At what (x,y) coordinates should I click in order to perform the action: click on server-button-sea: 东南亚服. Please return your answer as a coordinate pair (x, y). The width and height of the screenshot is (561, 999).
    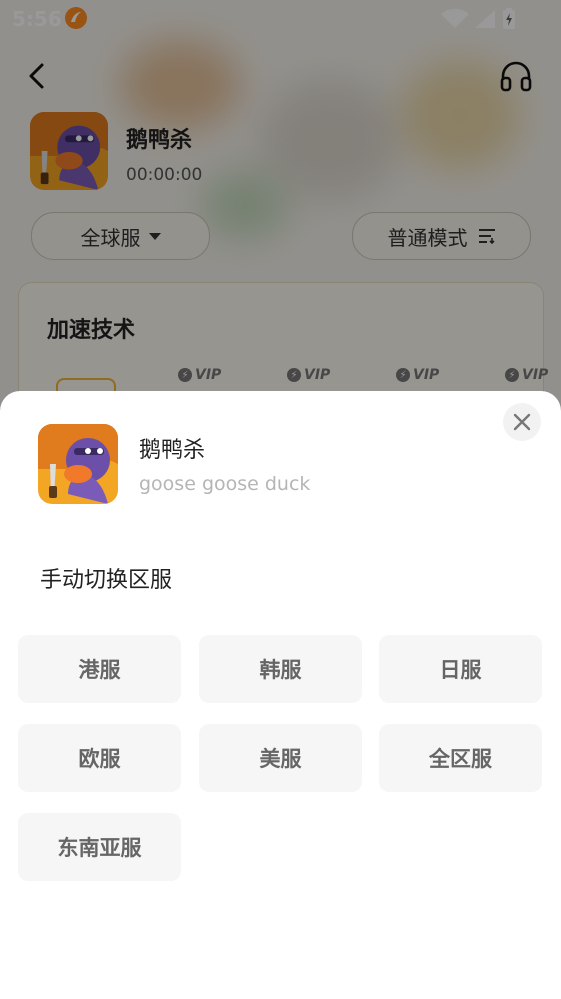
    Looking at the image, I should click on (99, 847).